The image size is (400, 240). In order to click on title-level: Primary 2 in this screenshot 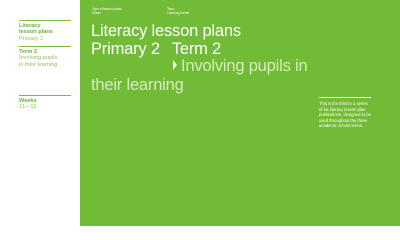, I will do `click(125, 49)`.